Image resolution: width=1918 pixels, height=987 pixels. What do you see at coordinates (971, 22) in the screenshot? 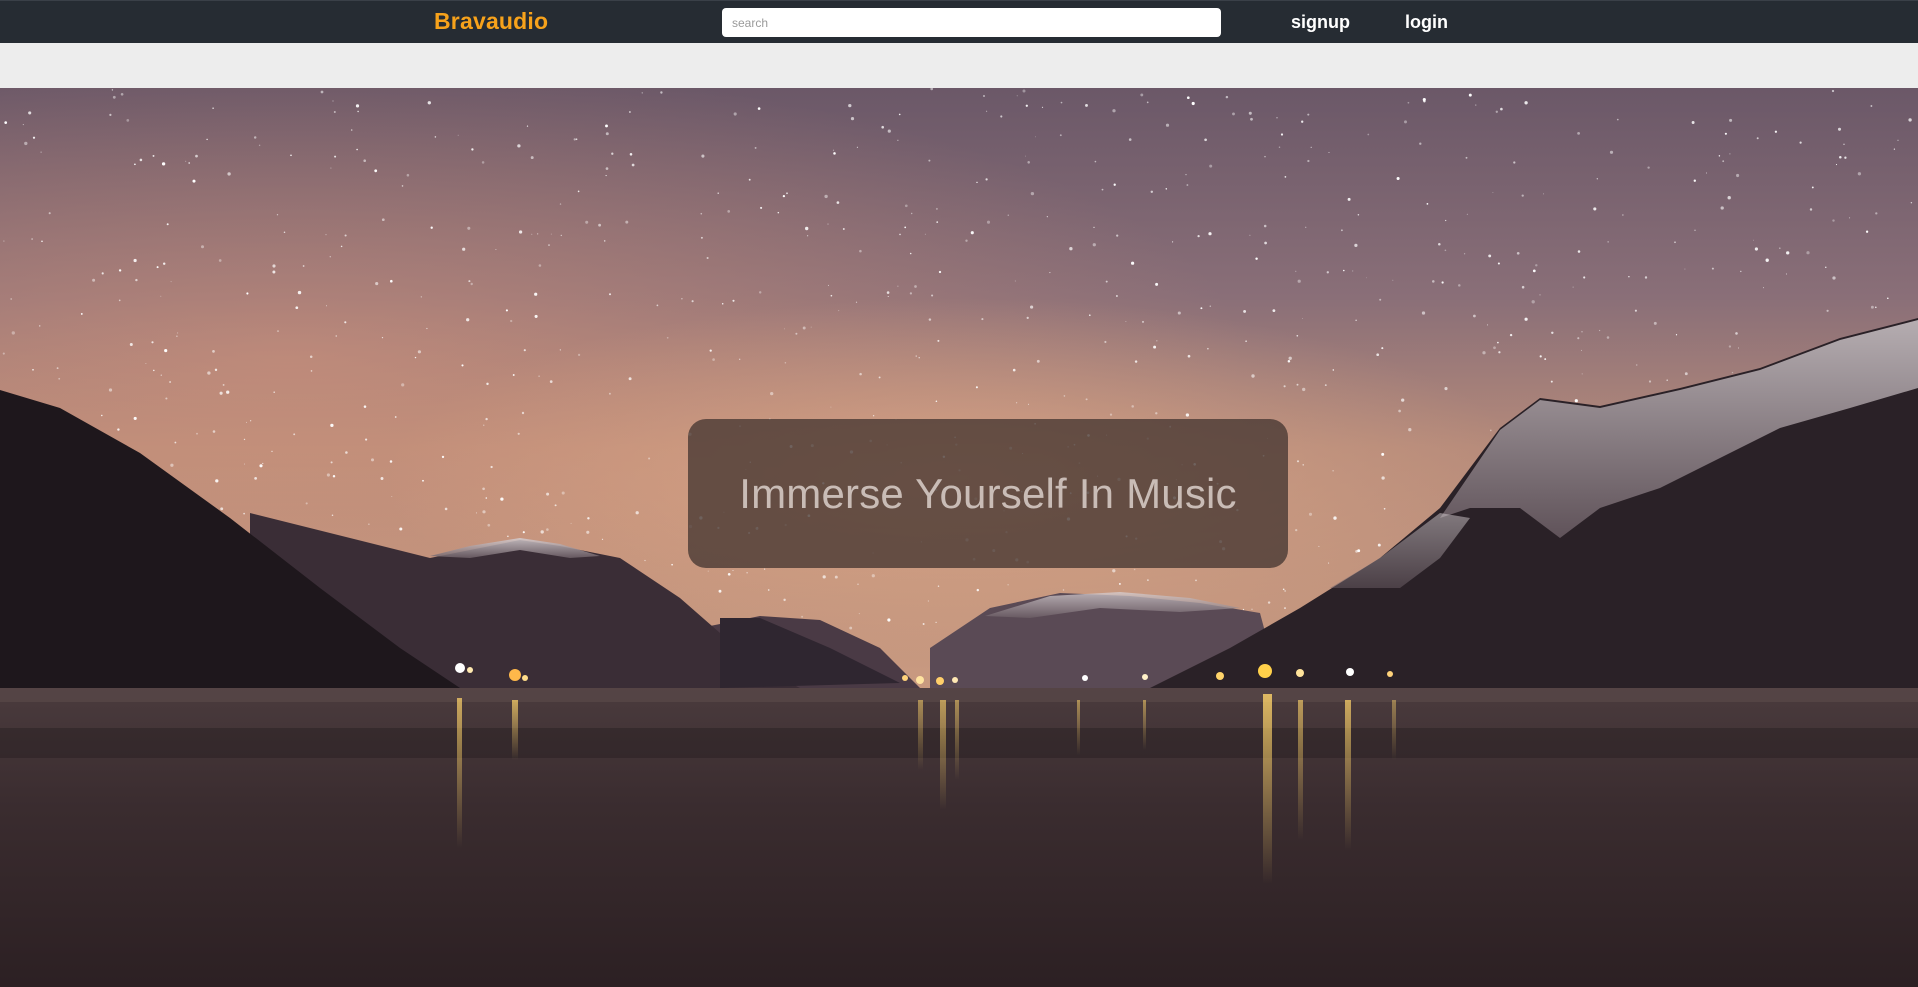
I see `search-input` at bounding box center [971, 22].